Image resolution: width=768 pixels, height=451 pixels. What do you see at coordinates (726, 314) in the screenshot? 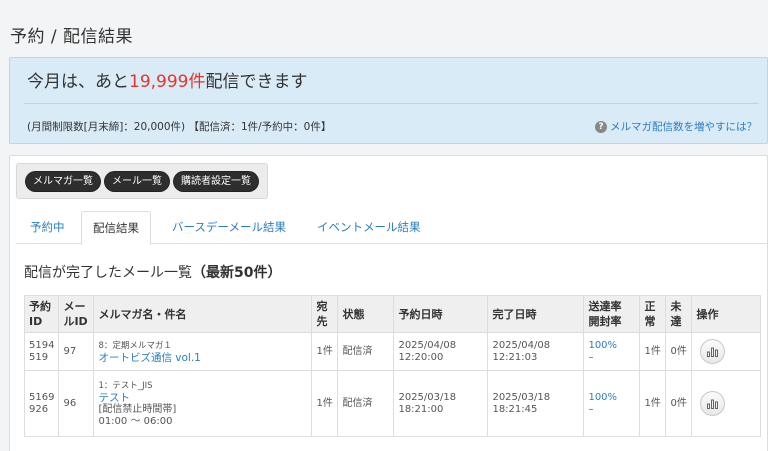
I see `col-operation: 操作` at bounding box center [726, 314].